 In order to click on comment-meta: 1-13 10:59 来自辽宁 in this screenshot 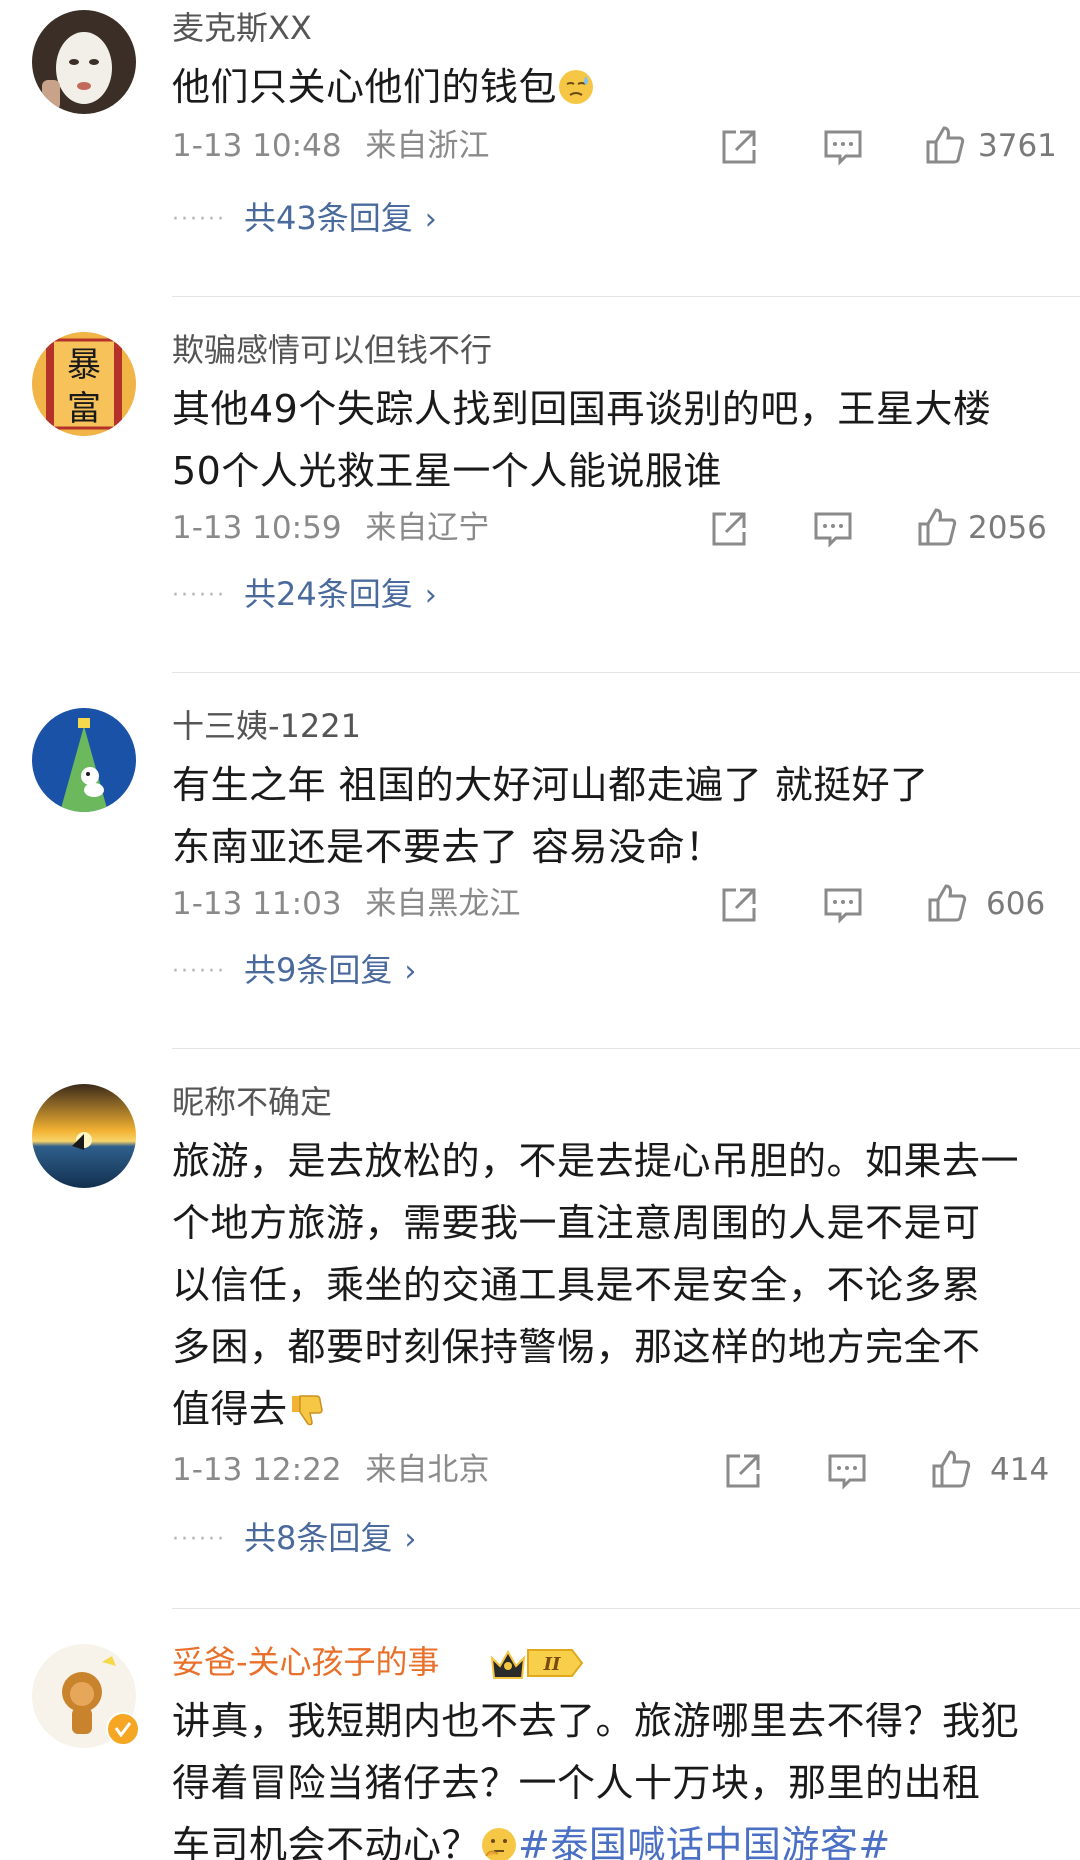, I will do `click(337, 528)`.